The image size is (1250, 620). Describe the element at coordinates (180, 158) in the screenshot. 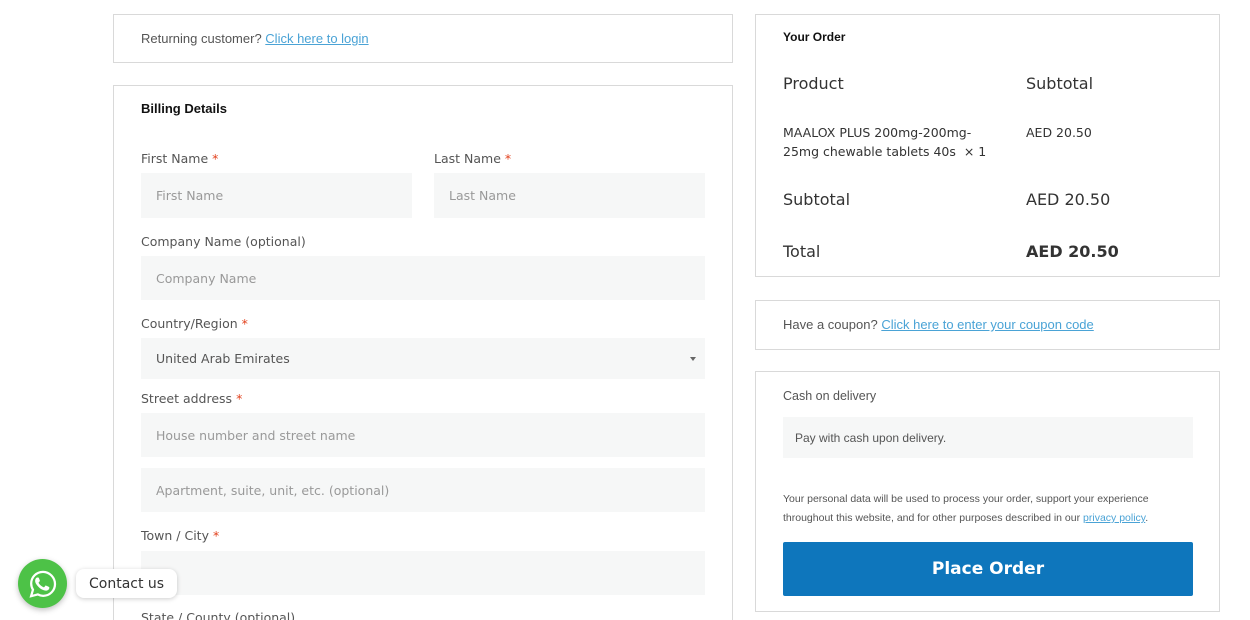

I see `first-name-label: First Name *` at that location.